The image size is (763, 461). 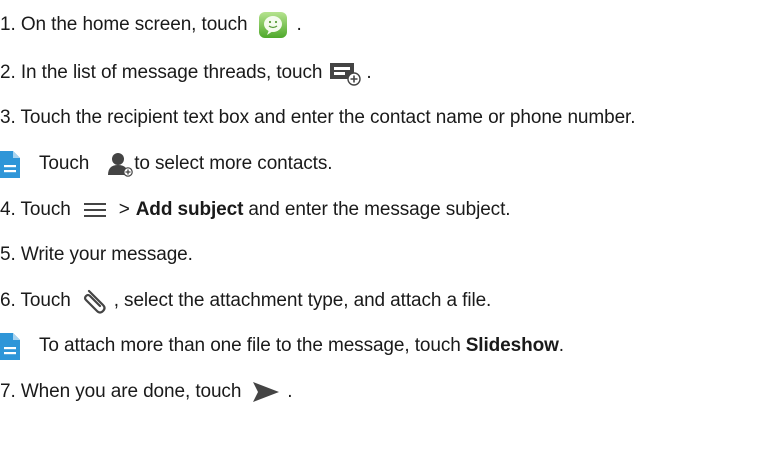 I want to click on step-1-text: 1. On the home screen, touch, so click(x=124, y=24).